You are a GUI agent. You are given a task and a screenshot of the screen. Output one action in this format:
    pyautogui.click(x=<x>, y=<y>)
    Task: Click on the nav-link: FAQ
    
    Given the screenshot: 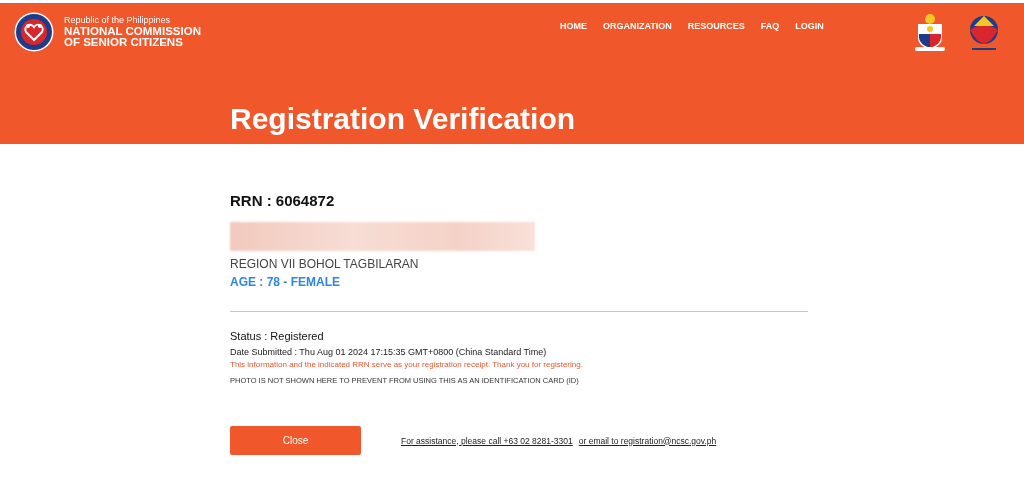 What is the action you would take?
    pyautogui.click(x=770, y=26)
    